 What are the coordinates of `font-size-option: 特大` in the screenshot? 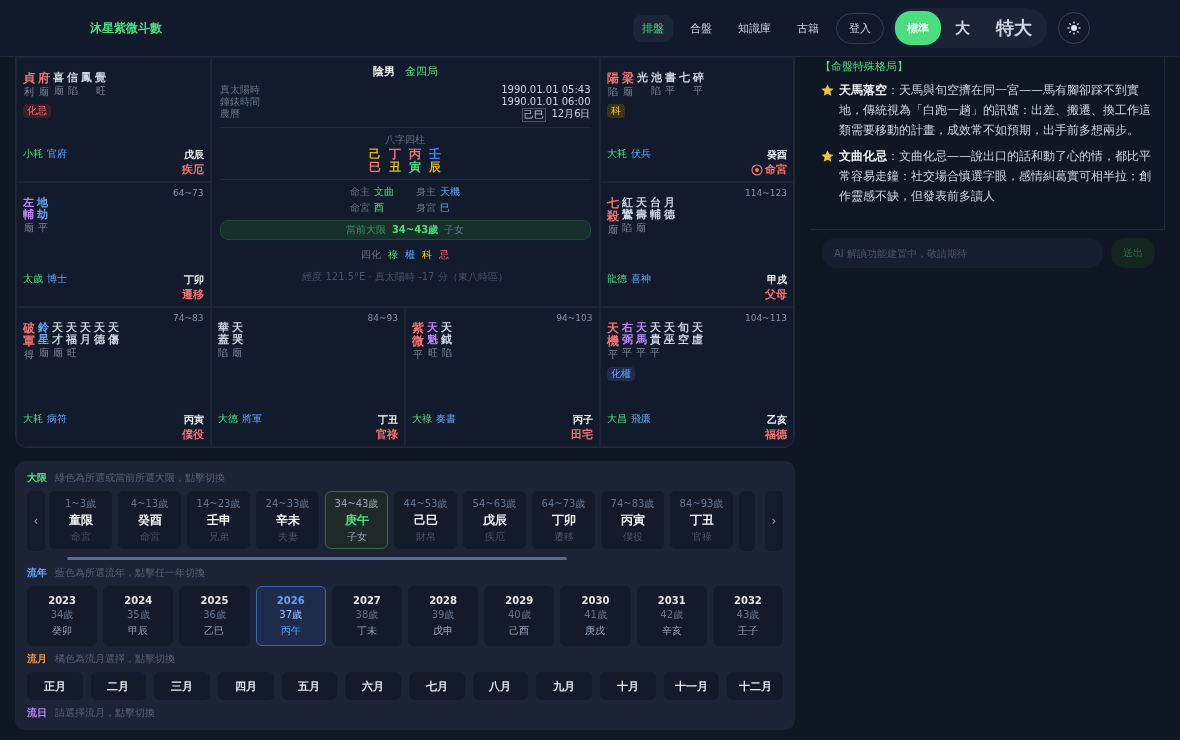 It's located at (1014, 28).